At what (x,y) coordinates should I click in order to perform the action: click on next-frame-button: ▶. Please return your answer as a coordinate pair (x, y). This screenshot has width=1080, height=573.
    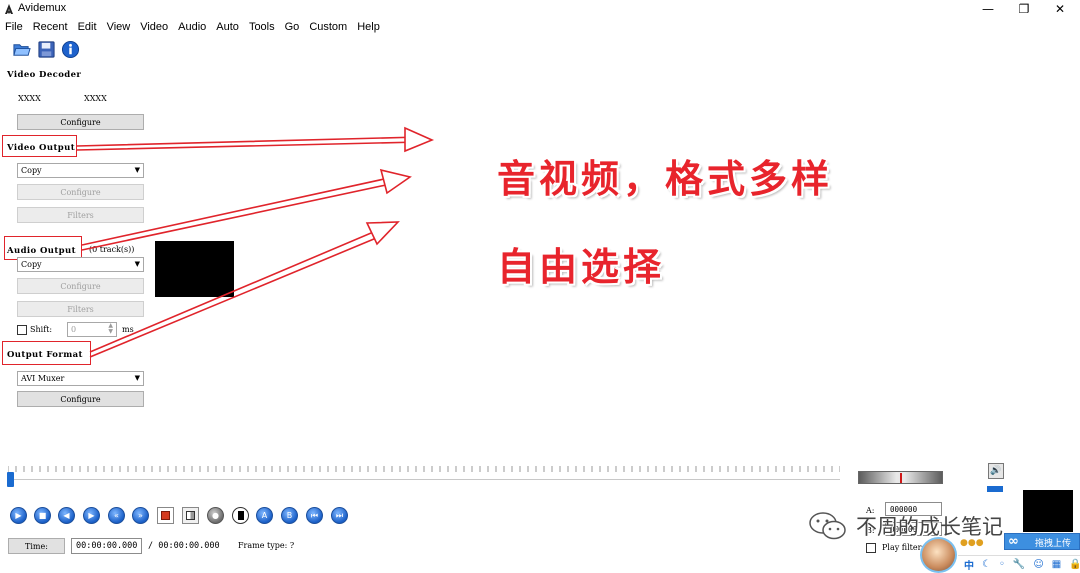
    Looking at the image, I should click on (91, 515).